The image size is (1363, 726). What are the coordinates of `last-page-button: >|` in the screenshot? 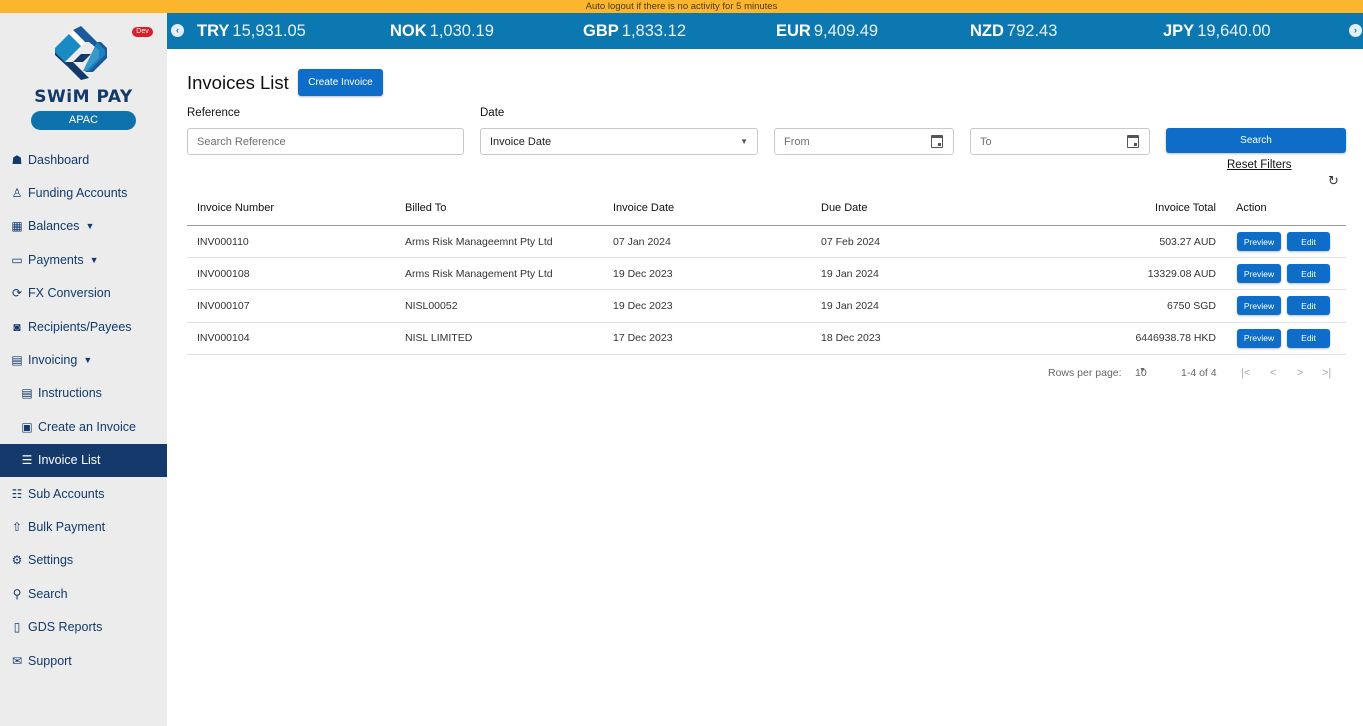 It's located at (1326, 373).